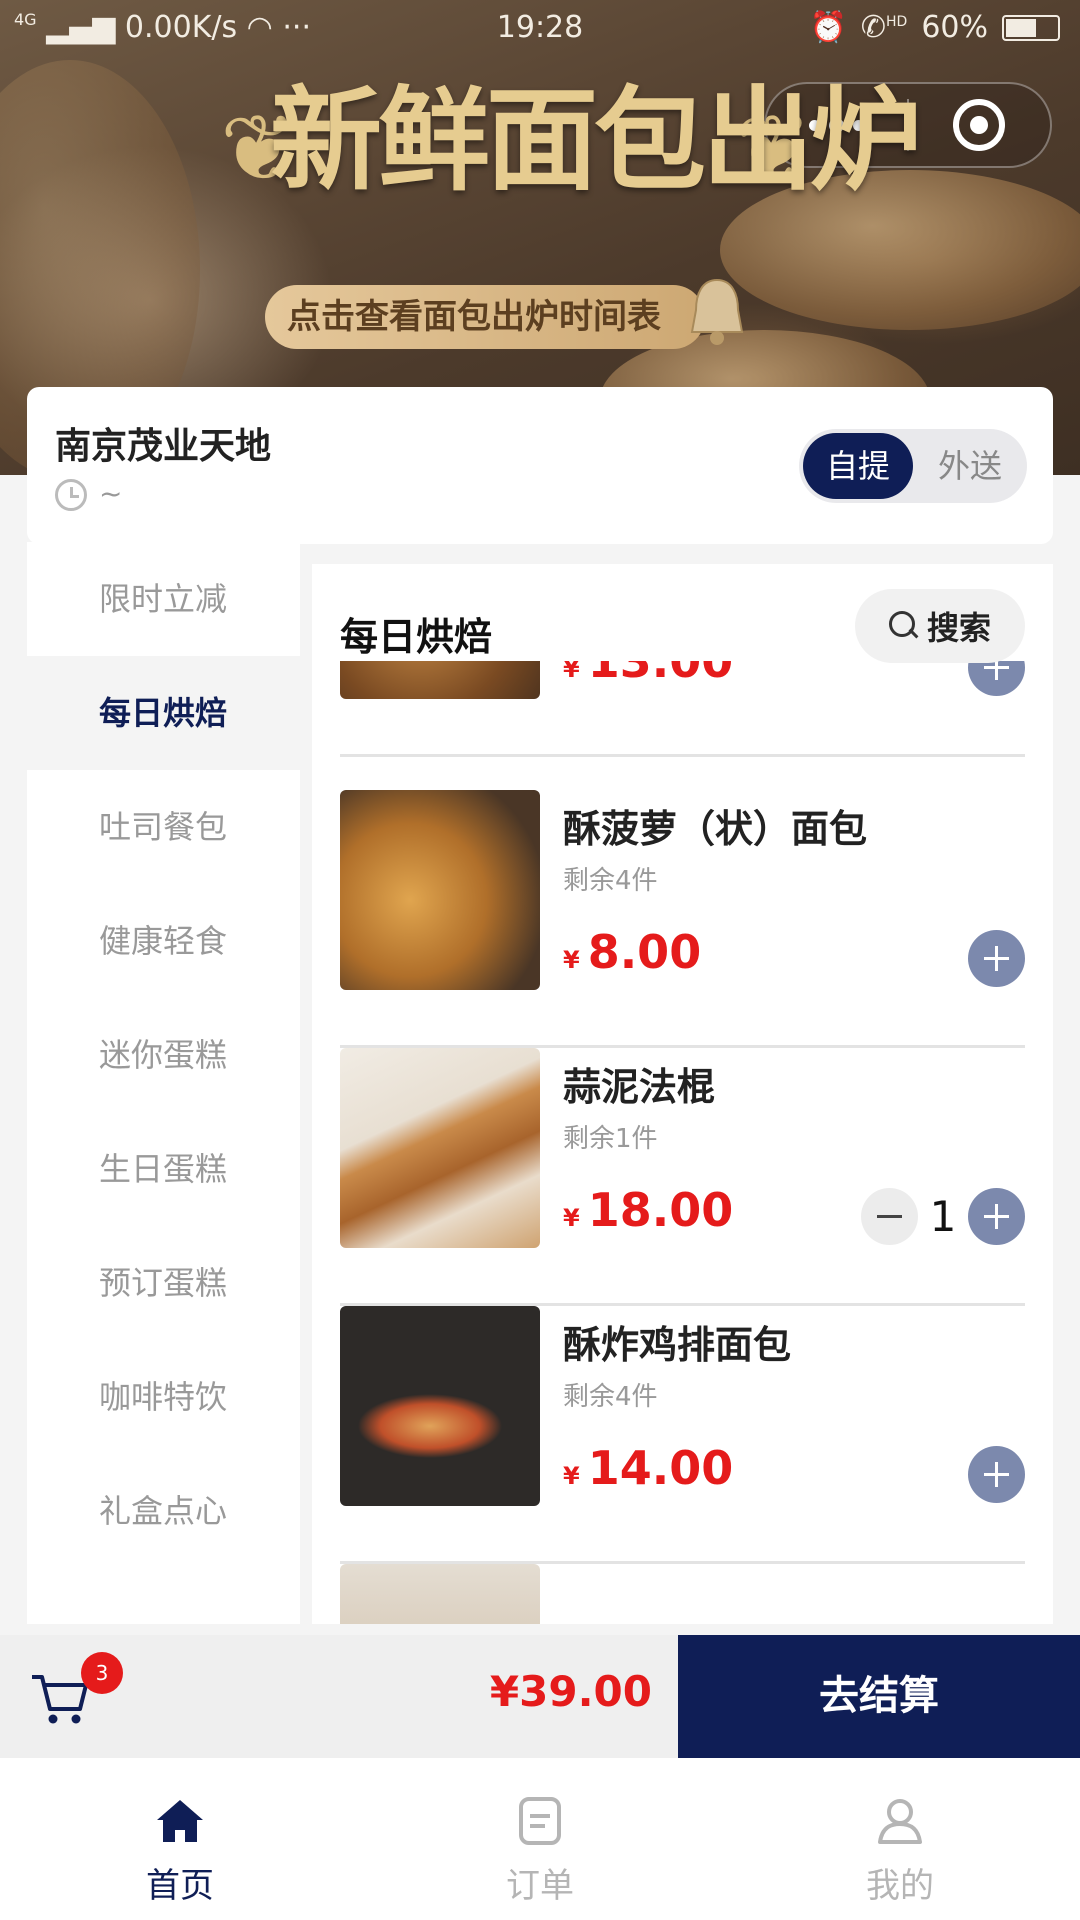 This screenshot has width=1080, height=1920. Describe the element at coordinates (900, 1886) in the screenshot. I see `tab-label: 我的` at that location.